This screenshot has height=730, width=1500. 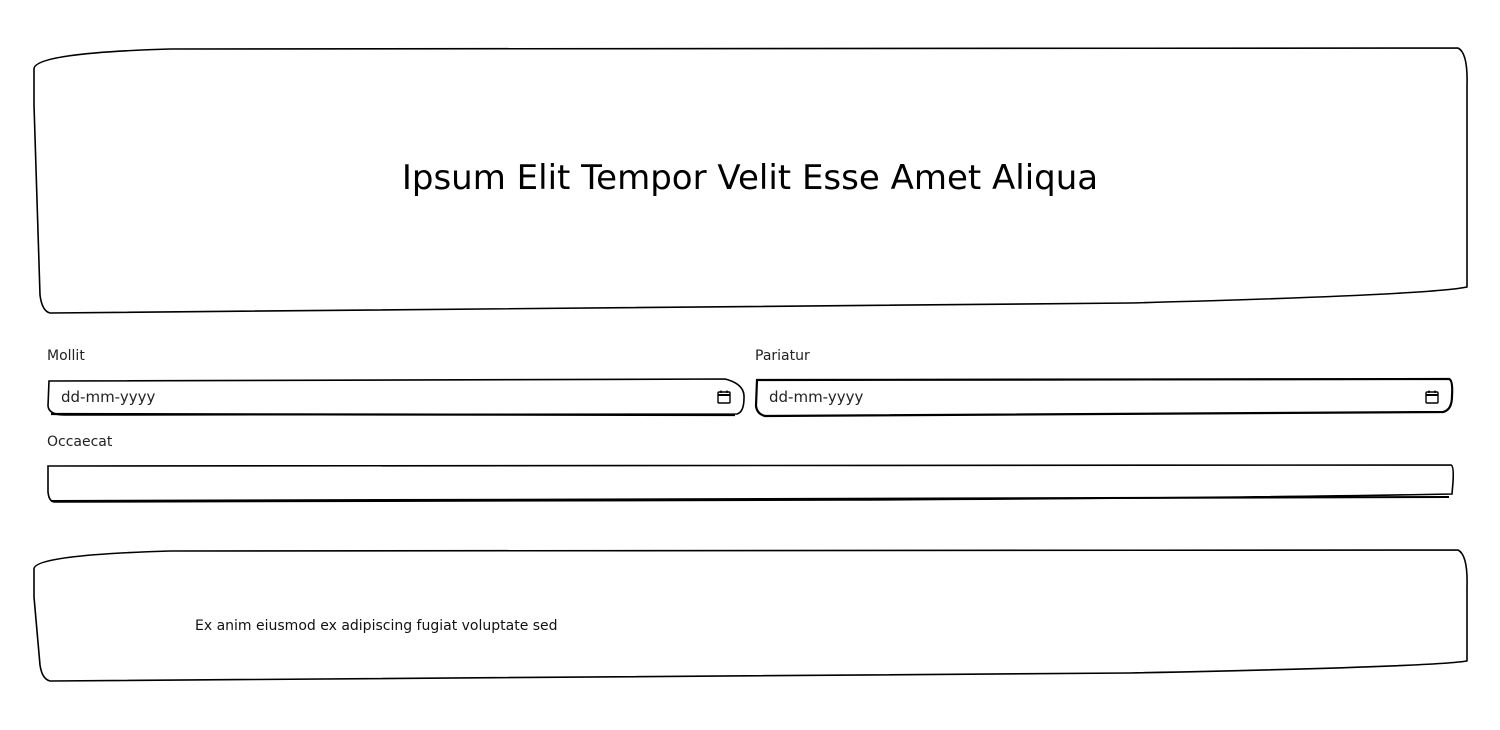 I want to click on mollit-date-input: dd-mm-yyyy, so click(x=396, y=397).